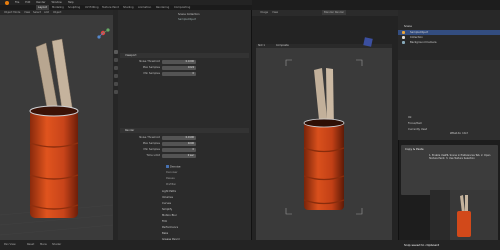  Describe the element at coordinates (264, 12) in the screenshot. I see `render-image-menu: Image` at that location.